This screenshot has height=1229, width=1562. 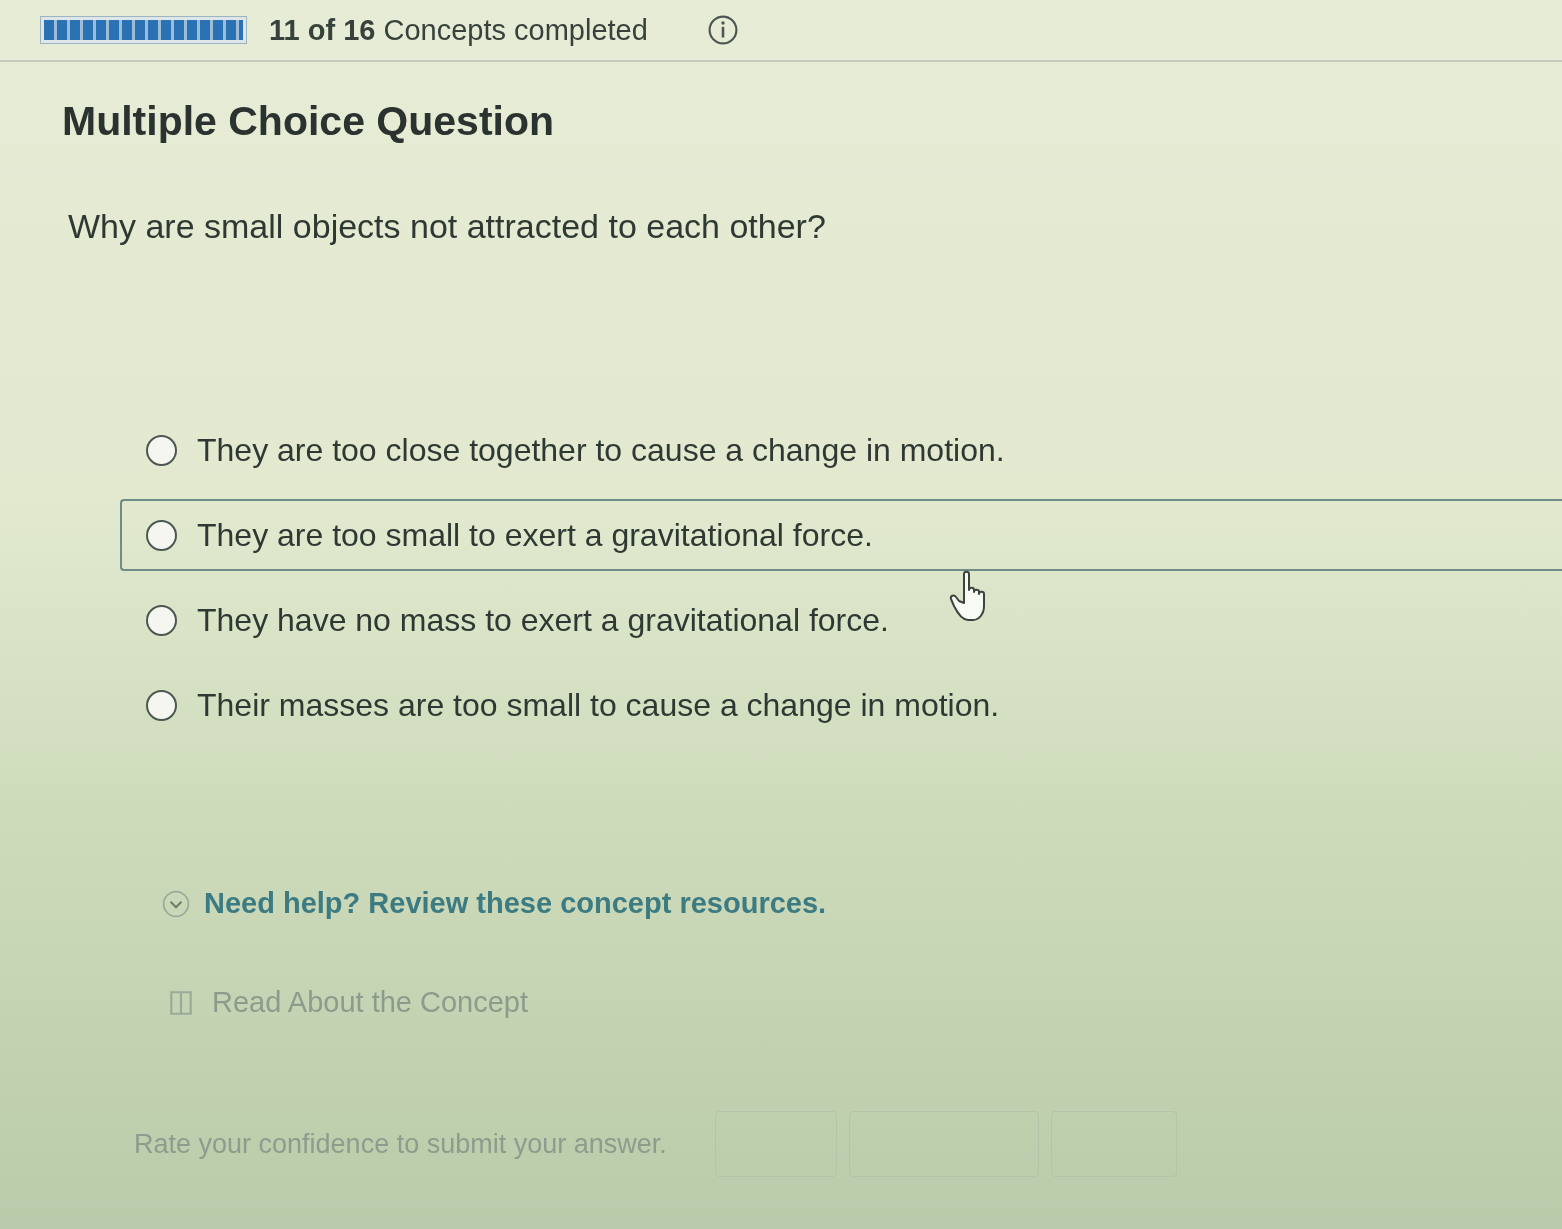 I want to click on answer-option: They are too close together to cause a change in motion., so click(x=569, y=450).